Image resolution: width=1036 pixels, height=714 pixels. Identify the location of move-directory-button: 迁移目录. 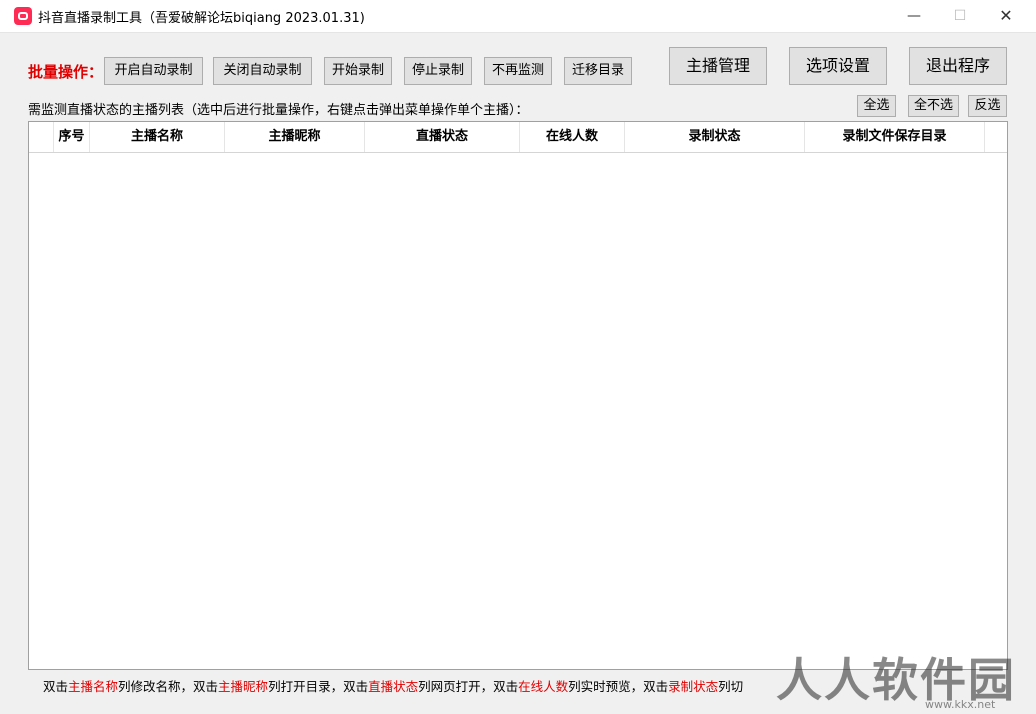
(598, 71).